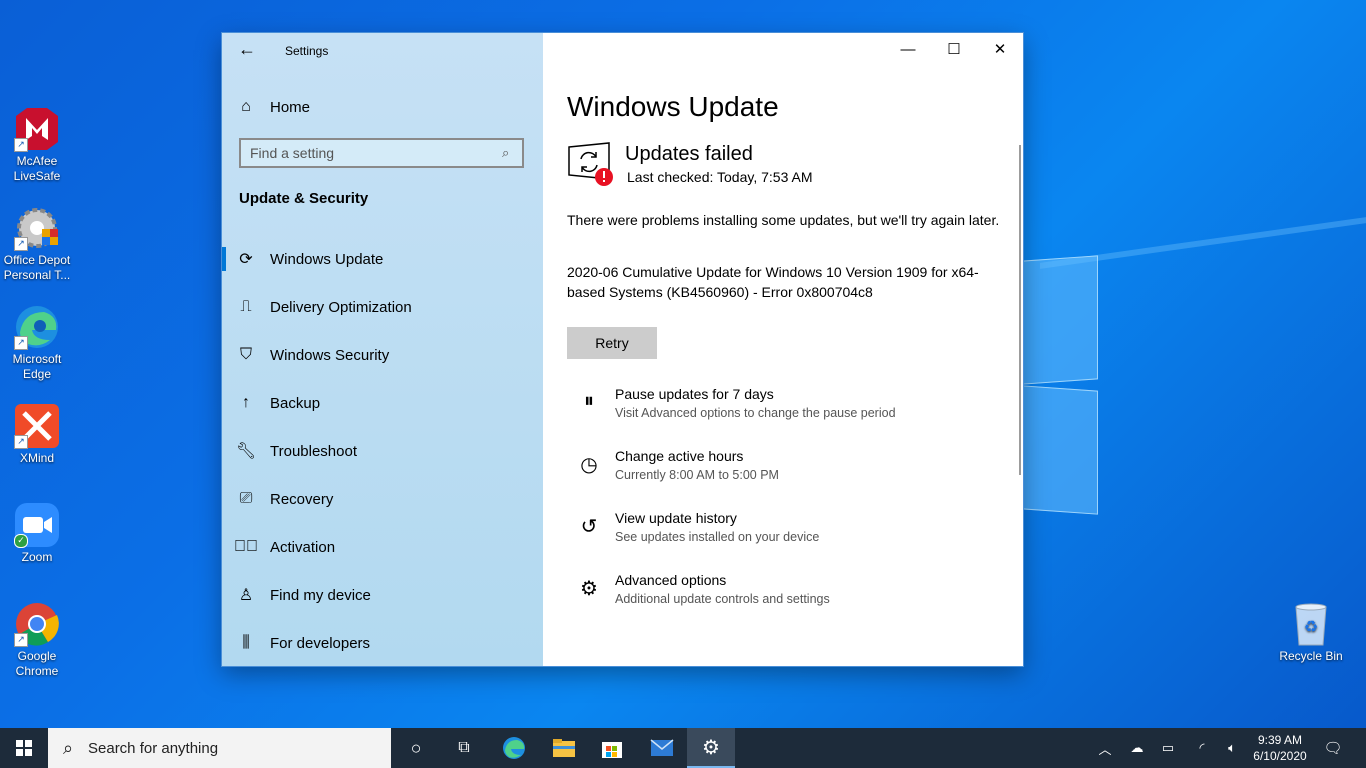  I want to click on desktop-icon-label: Zoom, so click(37, 557).